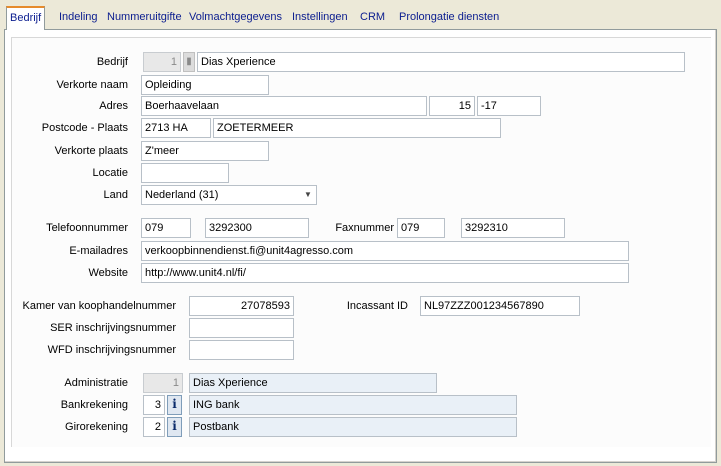 The height and width of the screenshot is (466, 721). Describe the element at coordinates (144, 18) in the screenshot. I see `tab-nummeruitgifte: Nummeruitgifte` at that location.